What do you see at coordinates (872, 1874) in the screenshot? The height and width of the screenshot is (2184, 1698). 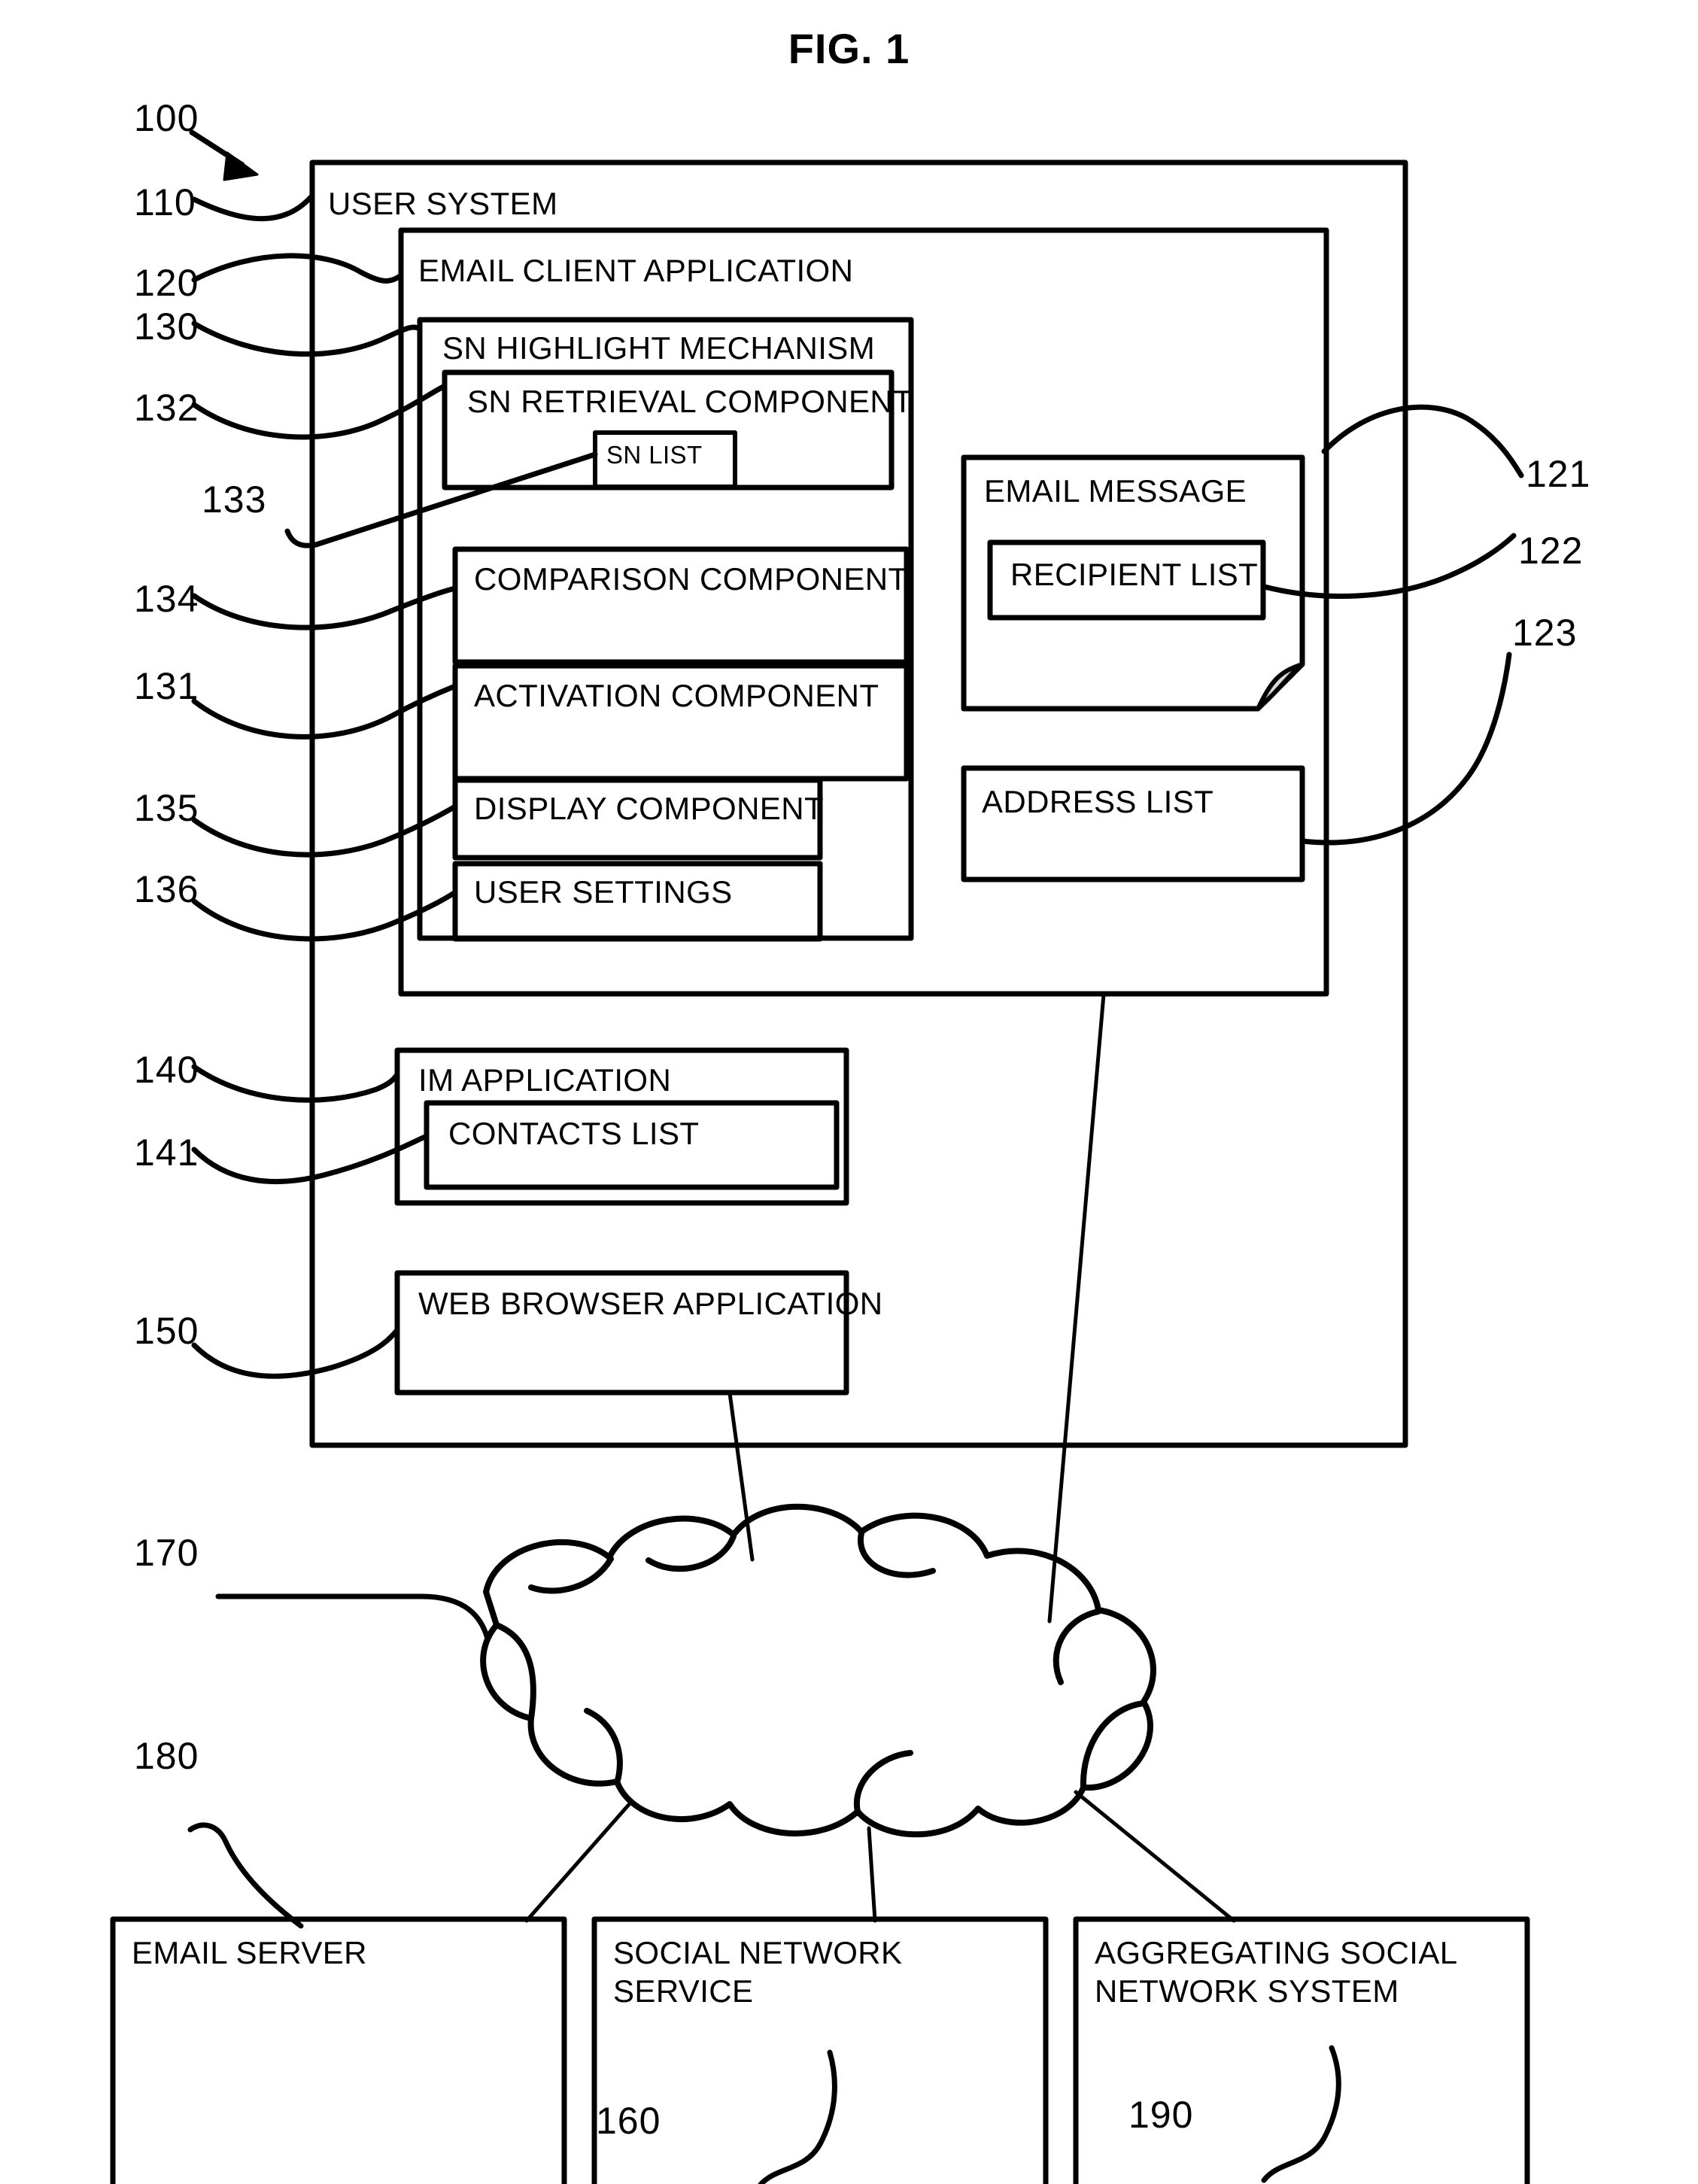 I see `connector-cloud-to-social-network` at bounding box center [872, 1874].